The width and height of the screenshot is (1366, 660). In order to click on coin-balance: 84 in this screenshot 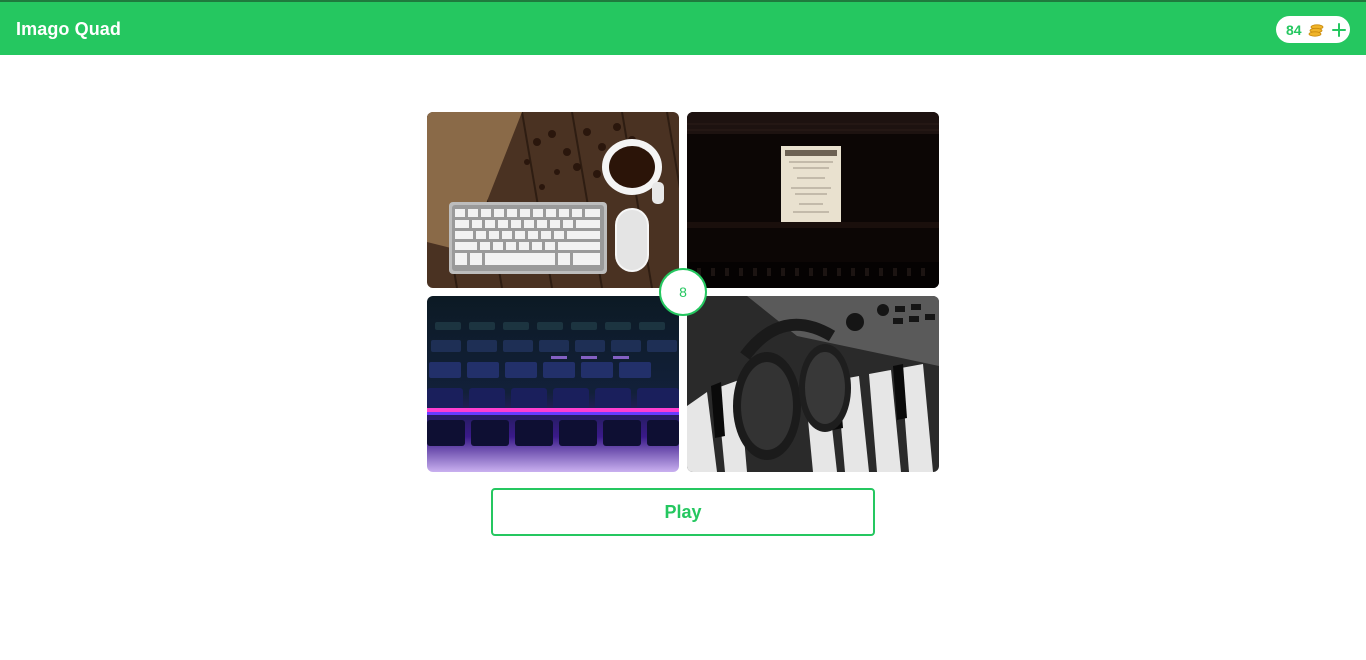, I will do `click(1313, 29)`.